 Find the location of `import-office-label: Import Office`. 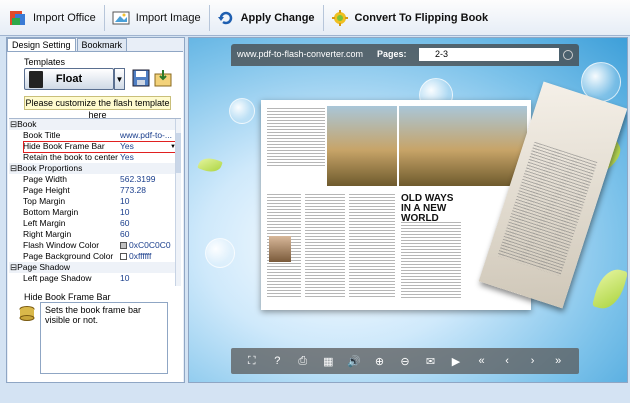

import-office-label: Import Office is located at coordinates (64, 17).